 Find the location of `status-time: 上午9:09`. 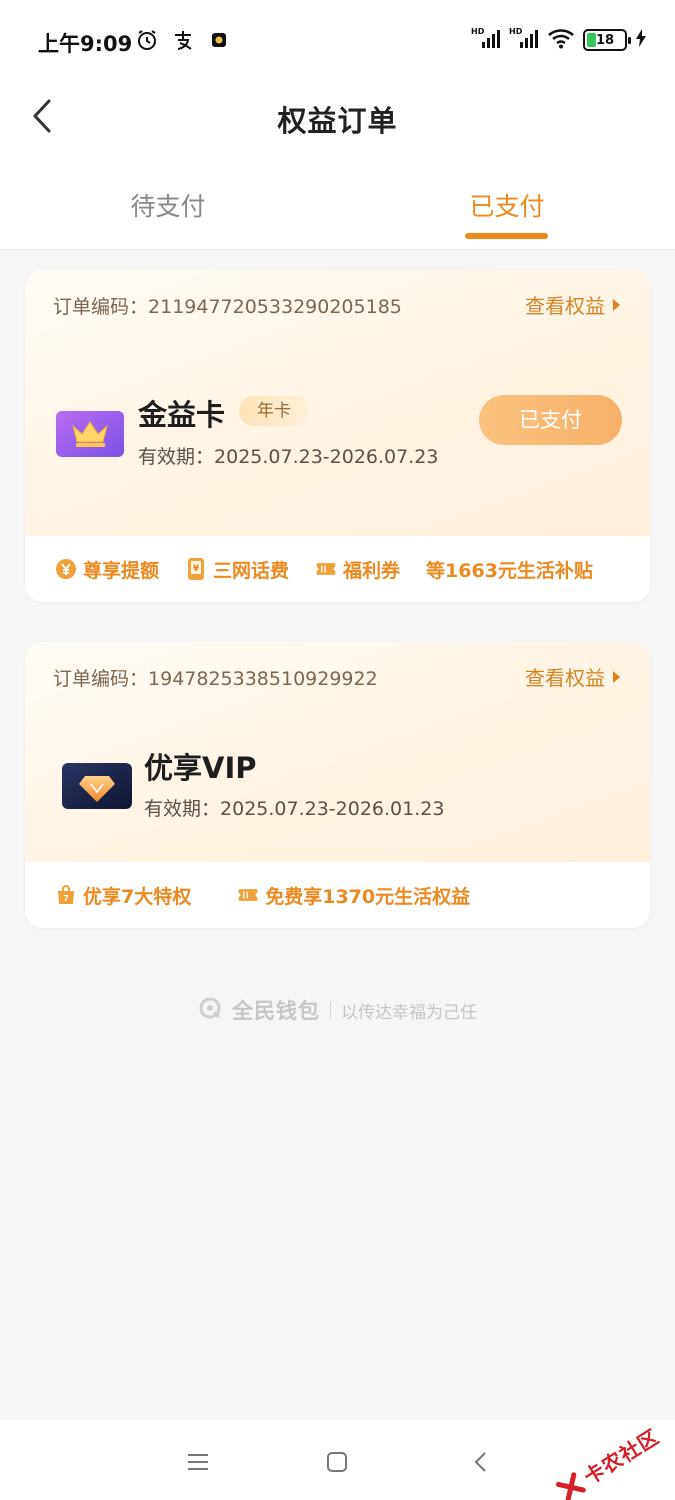

status-time: 上午9:09 is located at coordinates (85, 44).